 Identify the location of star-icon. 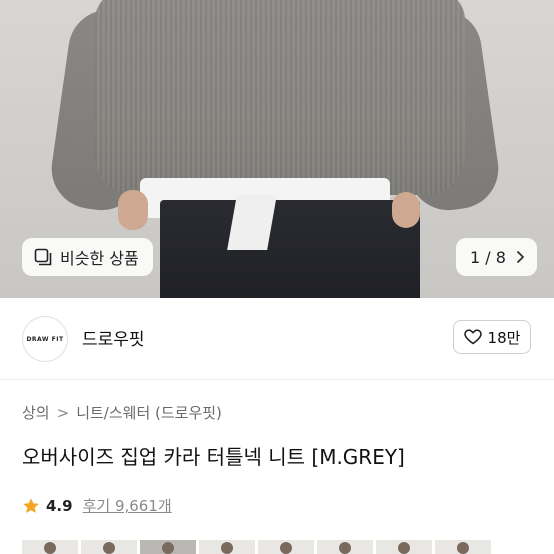
(31, 506).